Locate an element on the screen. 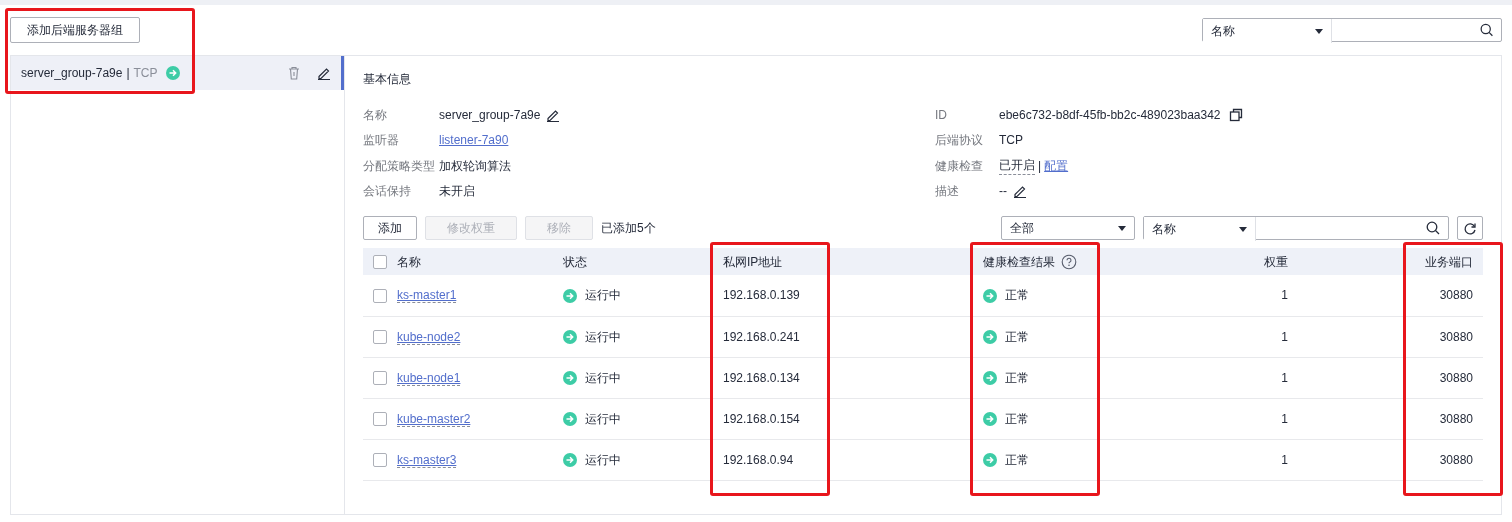  config-link: 配置 is located at coordinates (1056, 165).